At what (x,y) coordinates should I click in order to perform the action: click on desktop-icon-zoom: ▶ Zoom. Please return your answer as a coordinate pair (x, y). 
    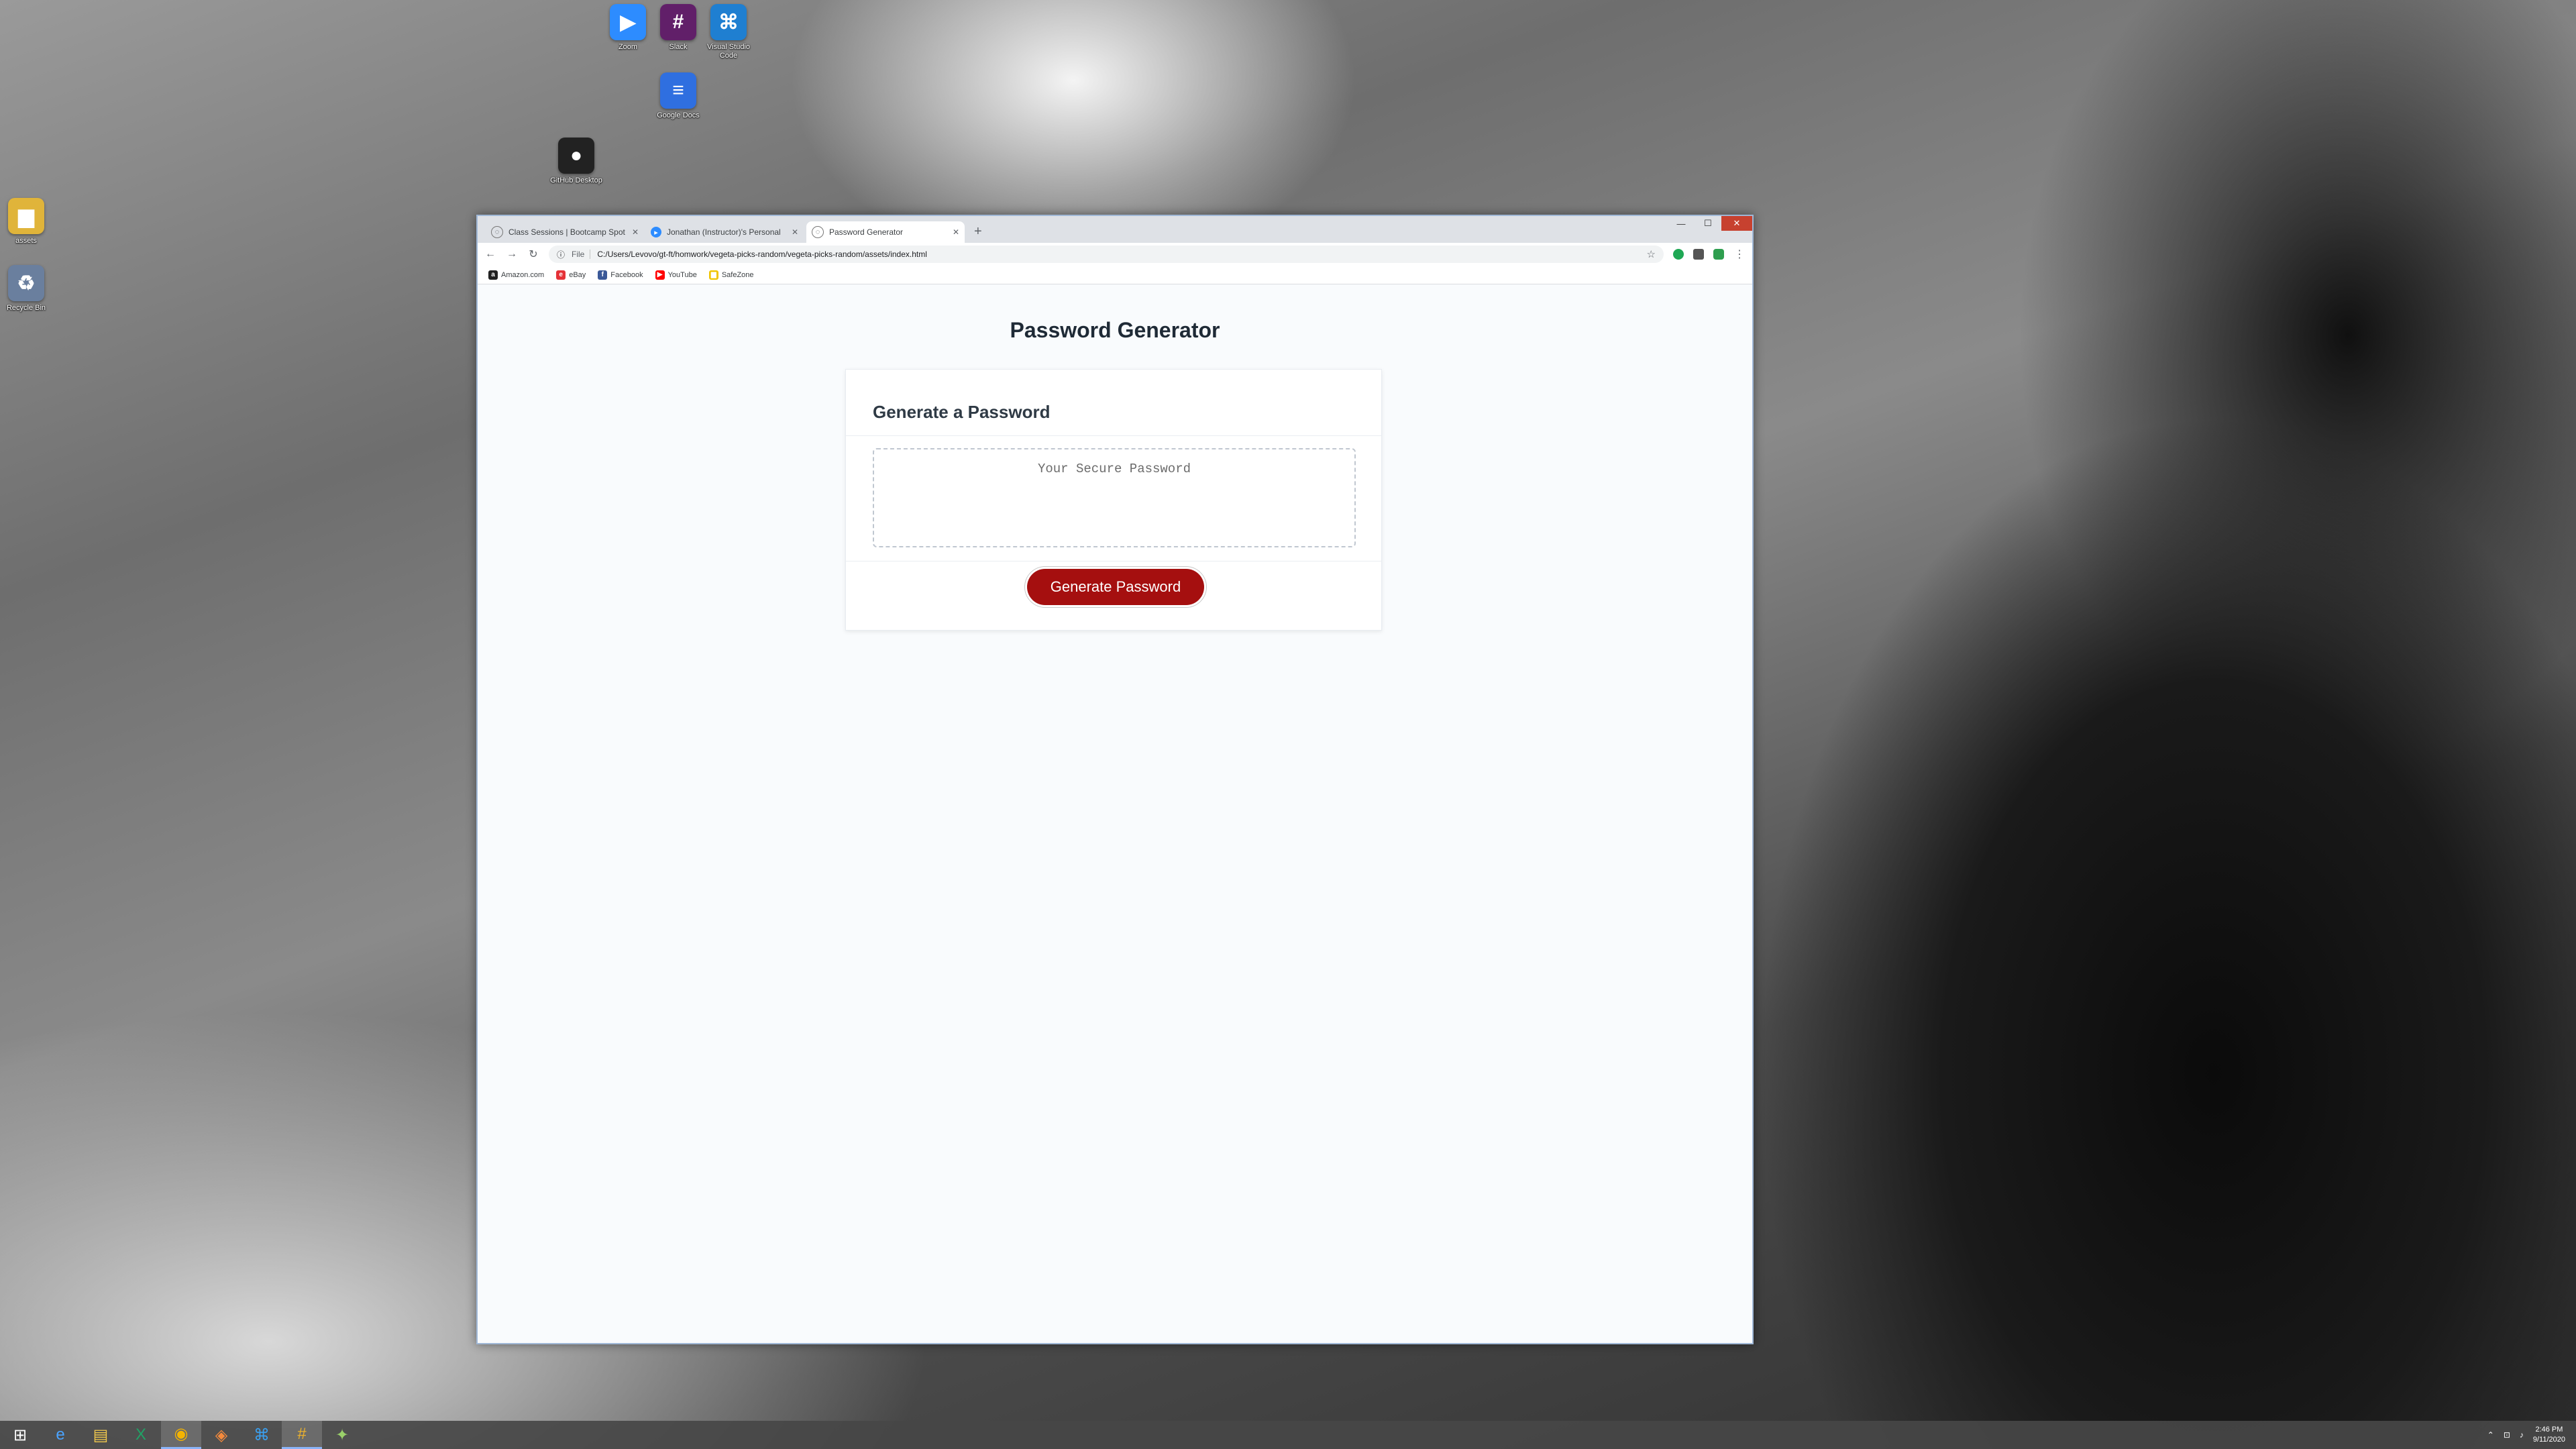
    Looking at the image, I should click on (628, 28).